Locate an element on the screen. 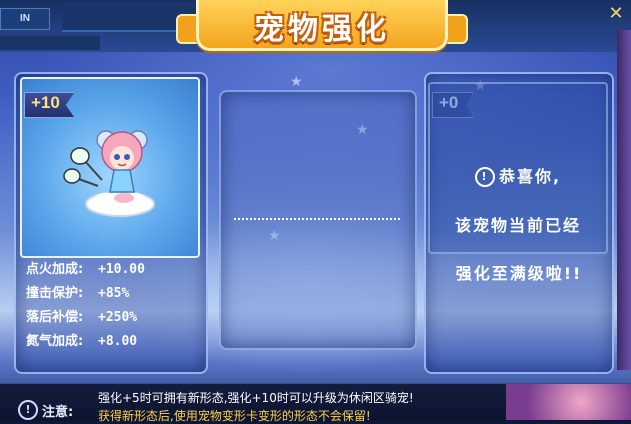 Image resolution: width=631 pixels, height=424 pixels. login-tab: IN is located at coordinates (25, 19).